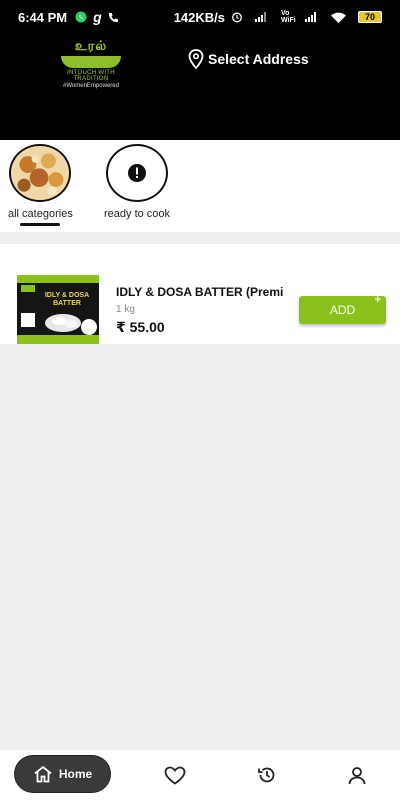 The width and height of the screenshot is (400, 800). I want to click on history-icon, so click(267, 775).